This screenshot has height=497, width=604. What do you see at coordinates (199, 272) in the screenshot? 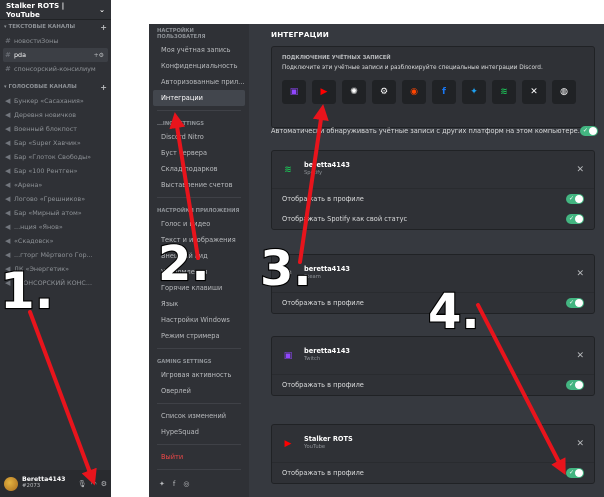
I see `nav-item: Уведомления` at bounding box center [199, 272].